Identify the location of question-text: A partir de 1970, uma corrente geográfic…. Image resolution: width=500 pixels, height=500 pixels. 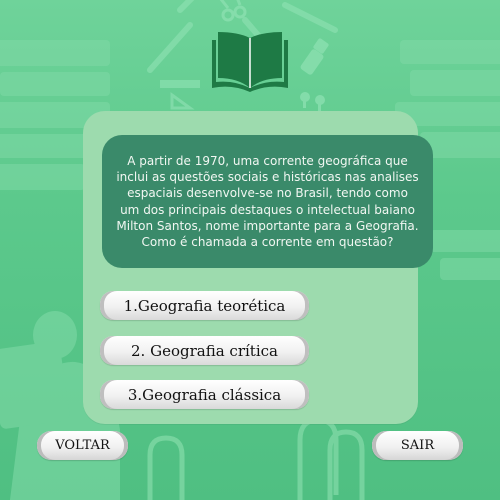
(267, 201).